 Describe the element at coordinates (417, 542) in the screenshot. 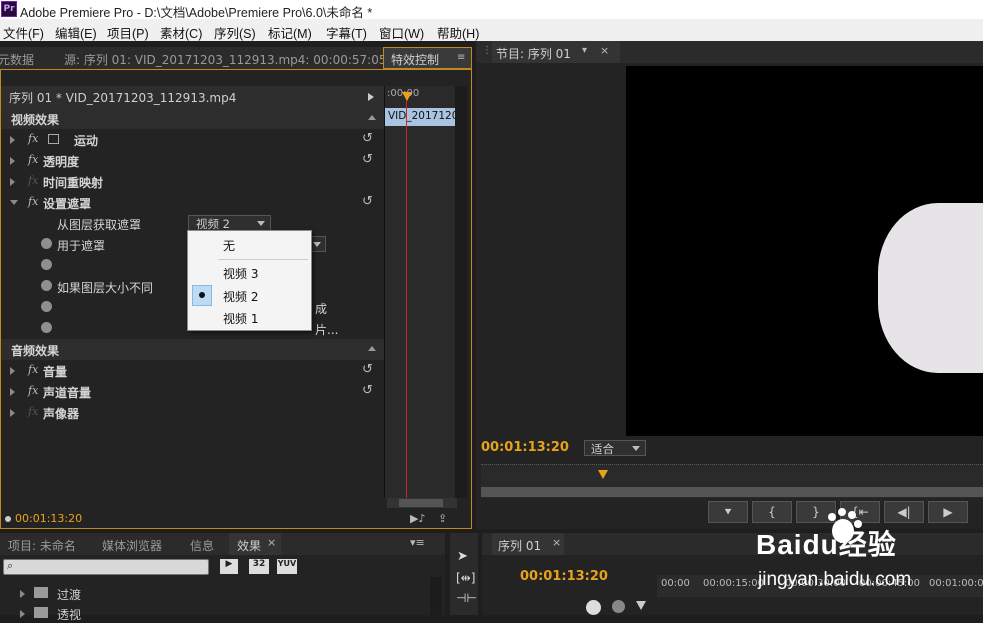

I see `panel-menu-icon: ▾≡` at that location.